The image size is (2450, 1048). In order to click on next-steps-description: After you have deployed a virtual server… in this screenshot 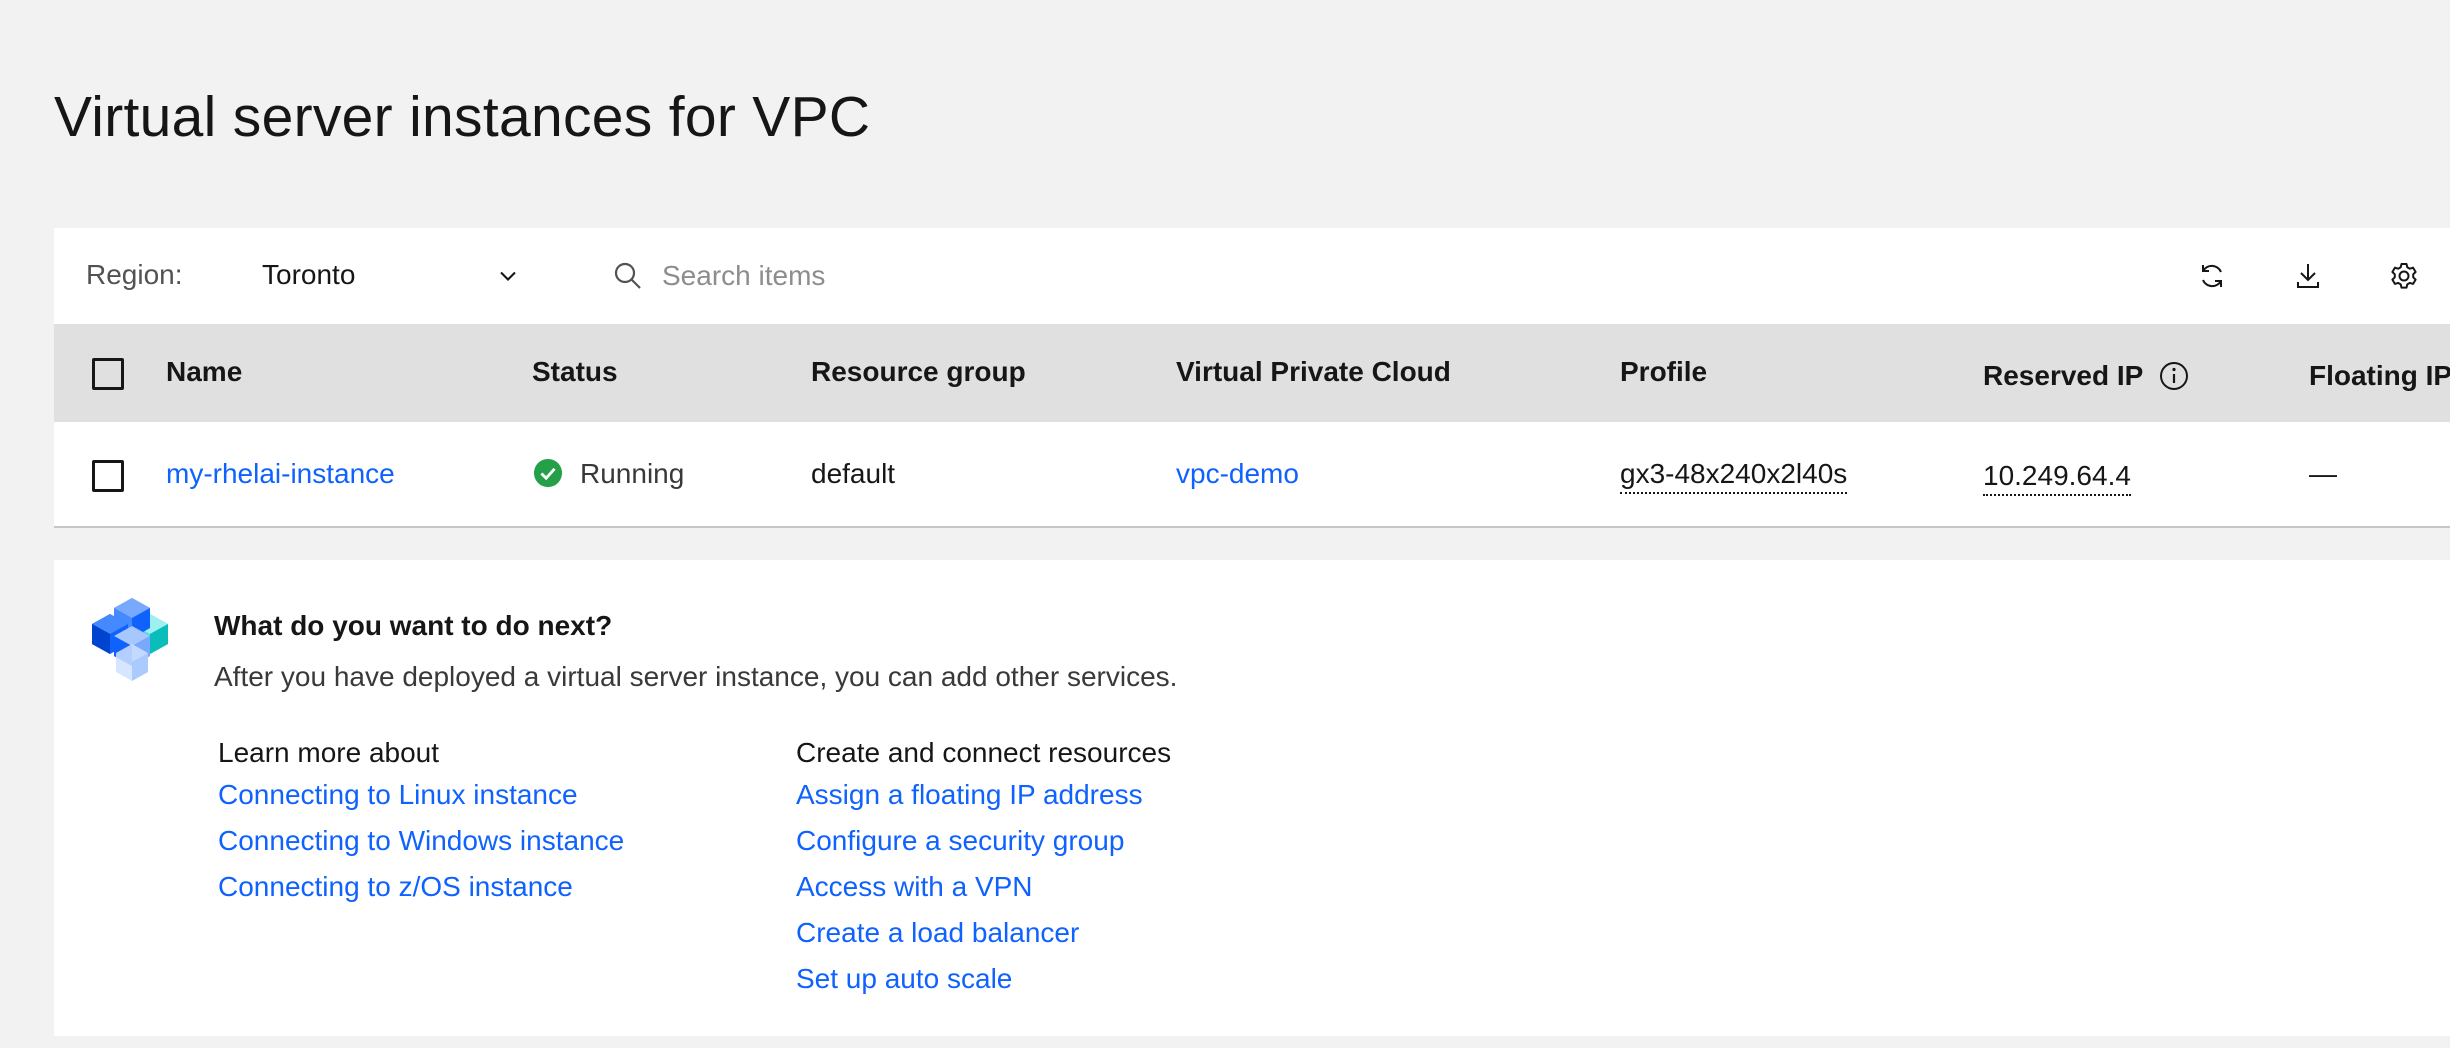, I will do `click(696, 676)`.